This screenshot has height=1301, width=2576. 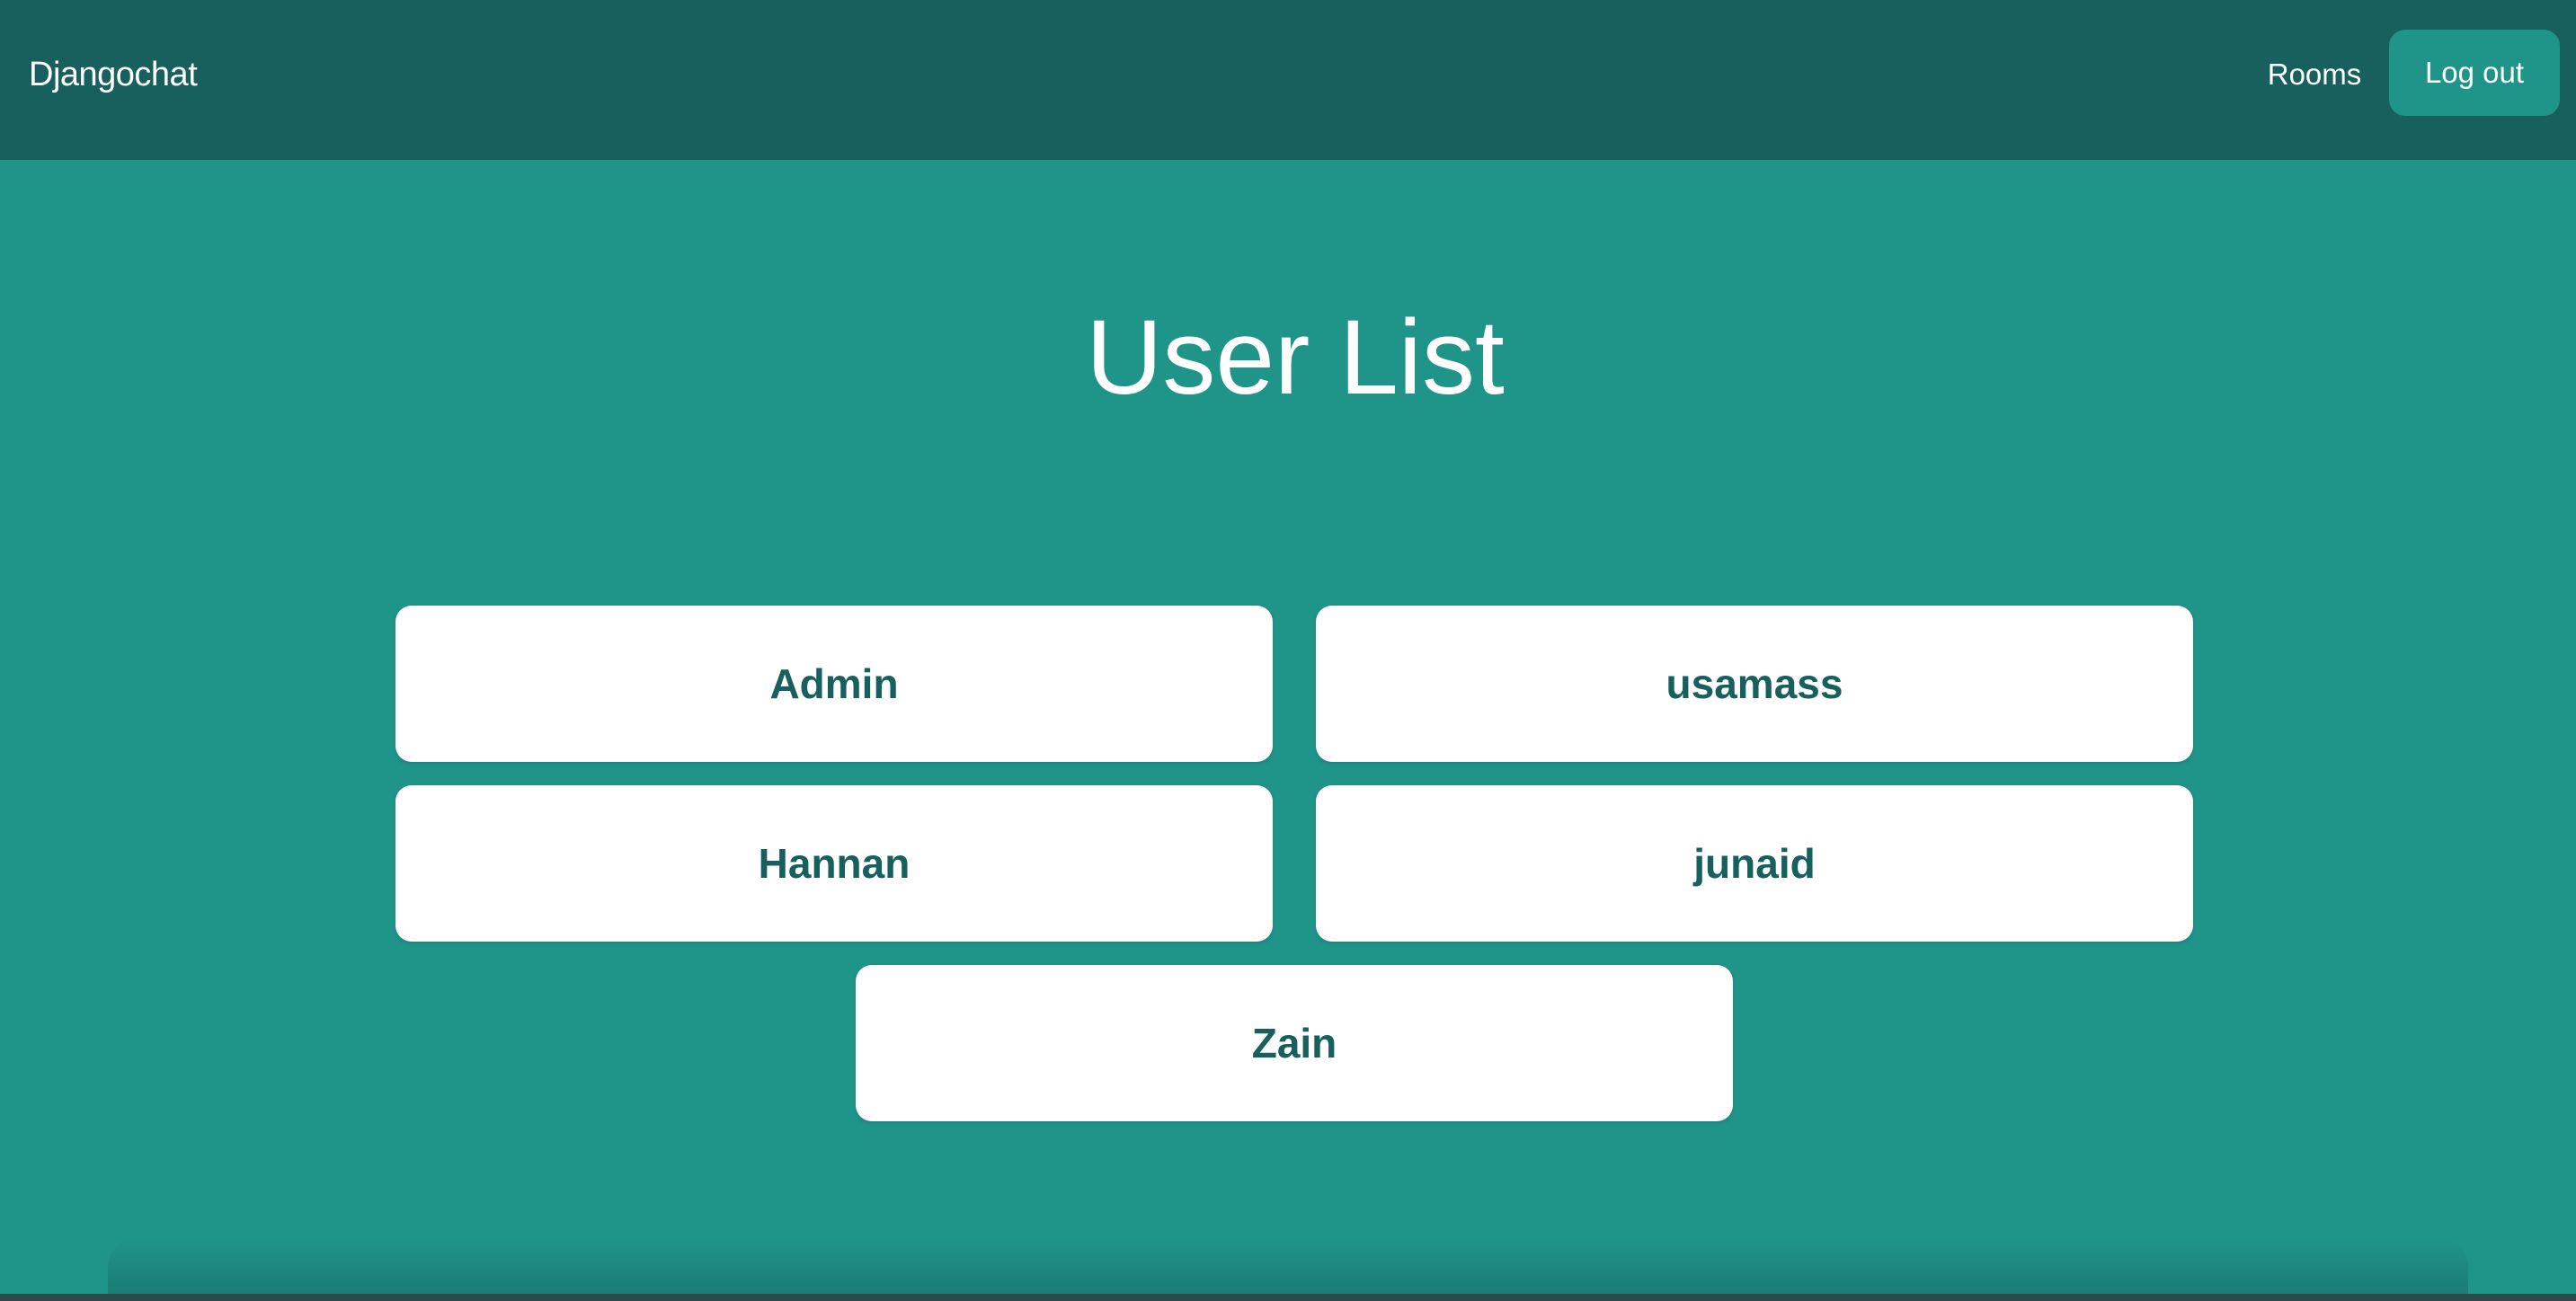 I want to click on page-title: User List, so click(x=1295, y=357).